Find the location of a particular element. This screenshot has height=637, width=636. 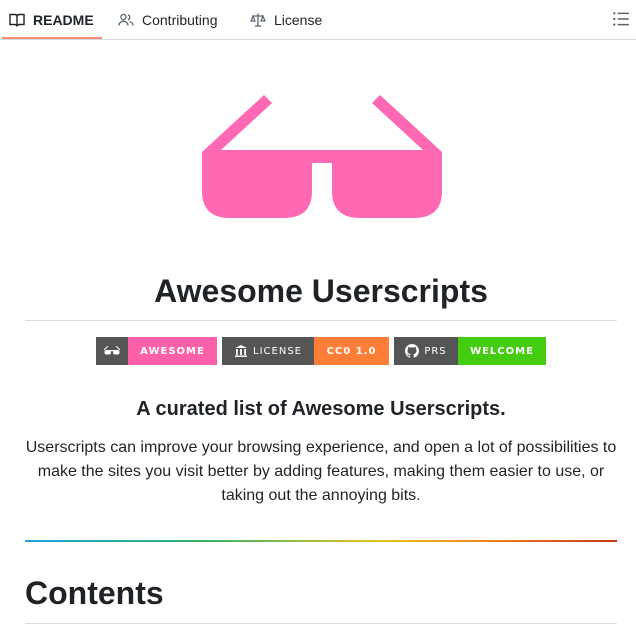

institution-icon is located at coordinates (241, 351).